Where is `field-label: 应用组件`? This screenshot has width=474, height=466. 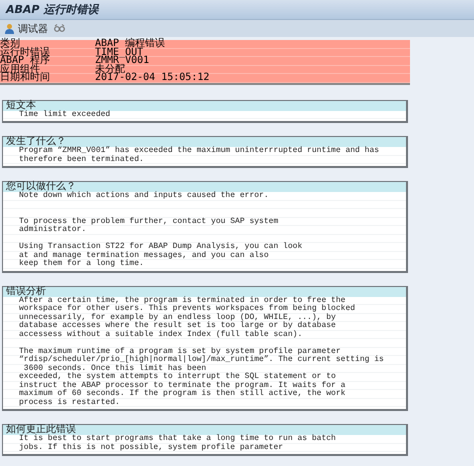
field-label: 应用组件 is located at coordinates (20, 70).